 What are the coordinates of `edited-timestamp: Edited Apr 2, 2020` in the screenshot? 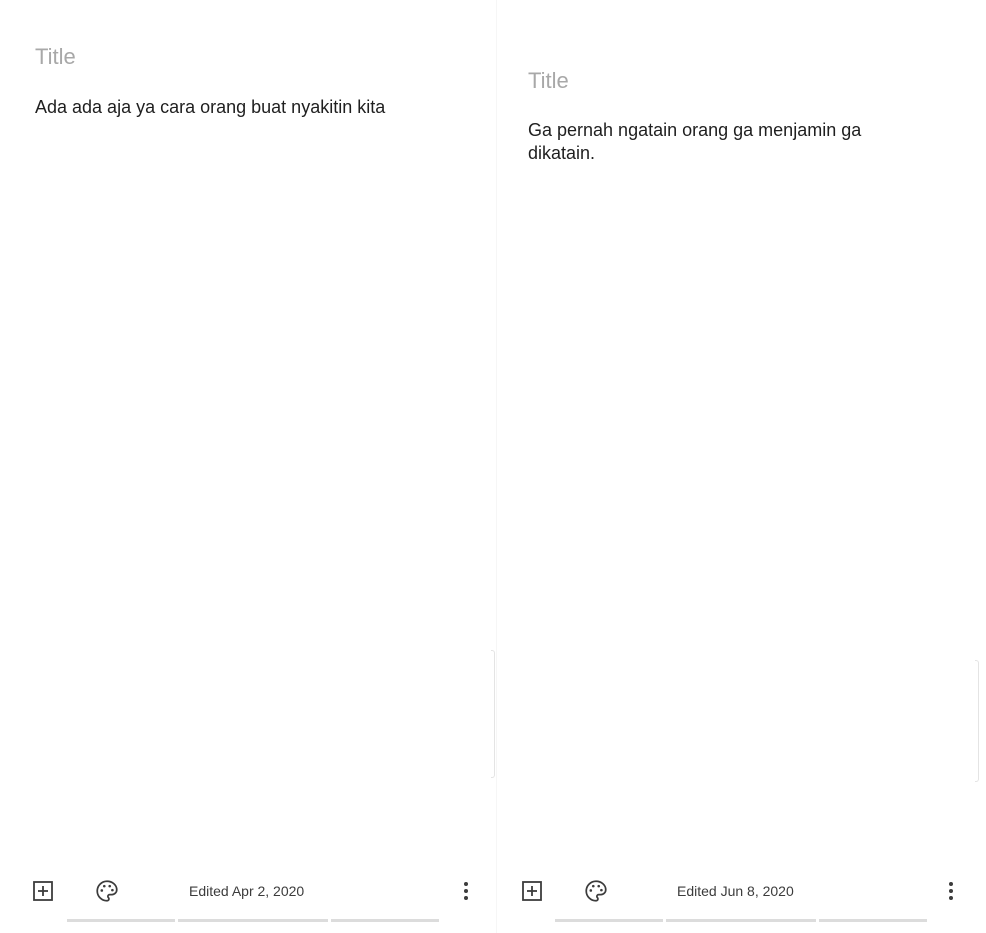 It's located at (247, 891).